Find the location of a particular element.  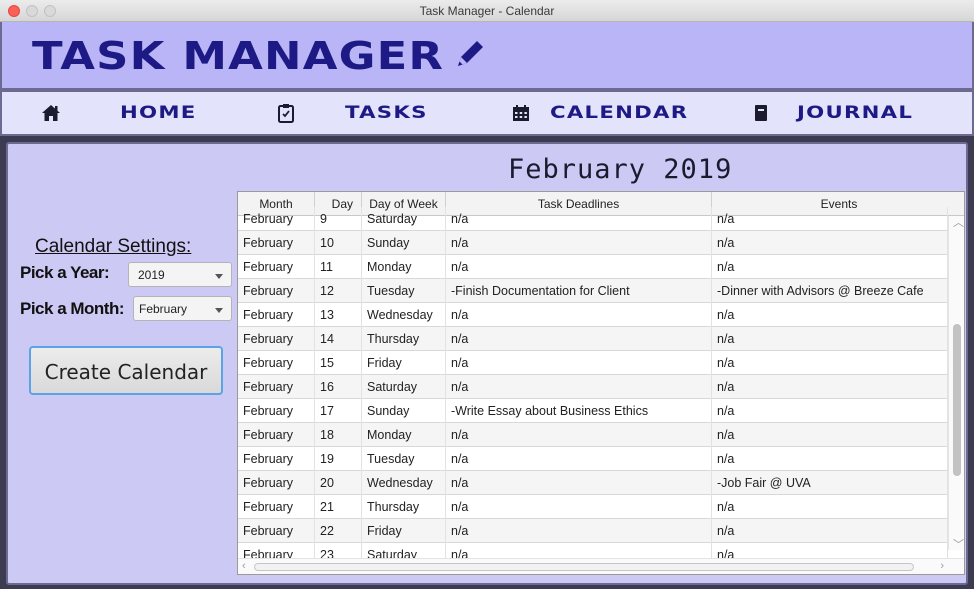

table-row: February 16 Saturday n/a n/a is located at coordinates (593, 387).